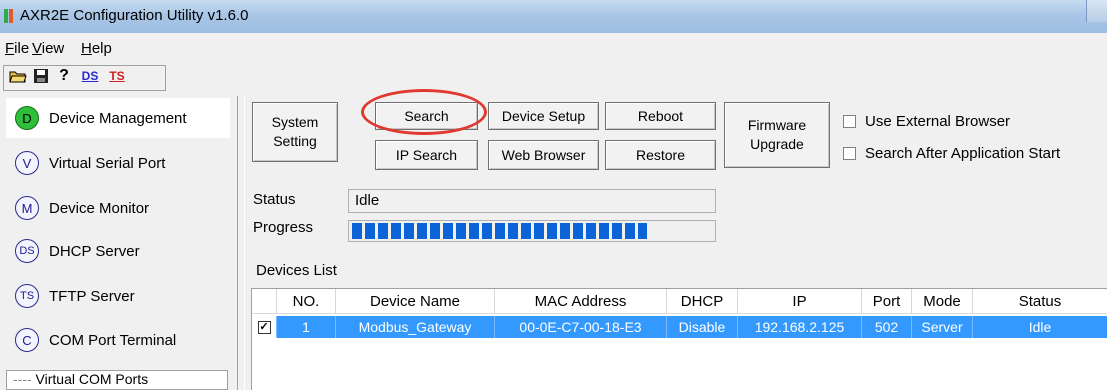 This screenshot has width=1107, height=390. I want to click on tree-item-virtual-com-ports: ---- Virtual COM Ports, so click(117, 380).